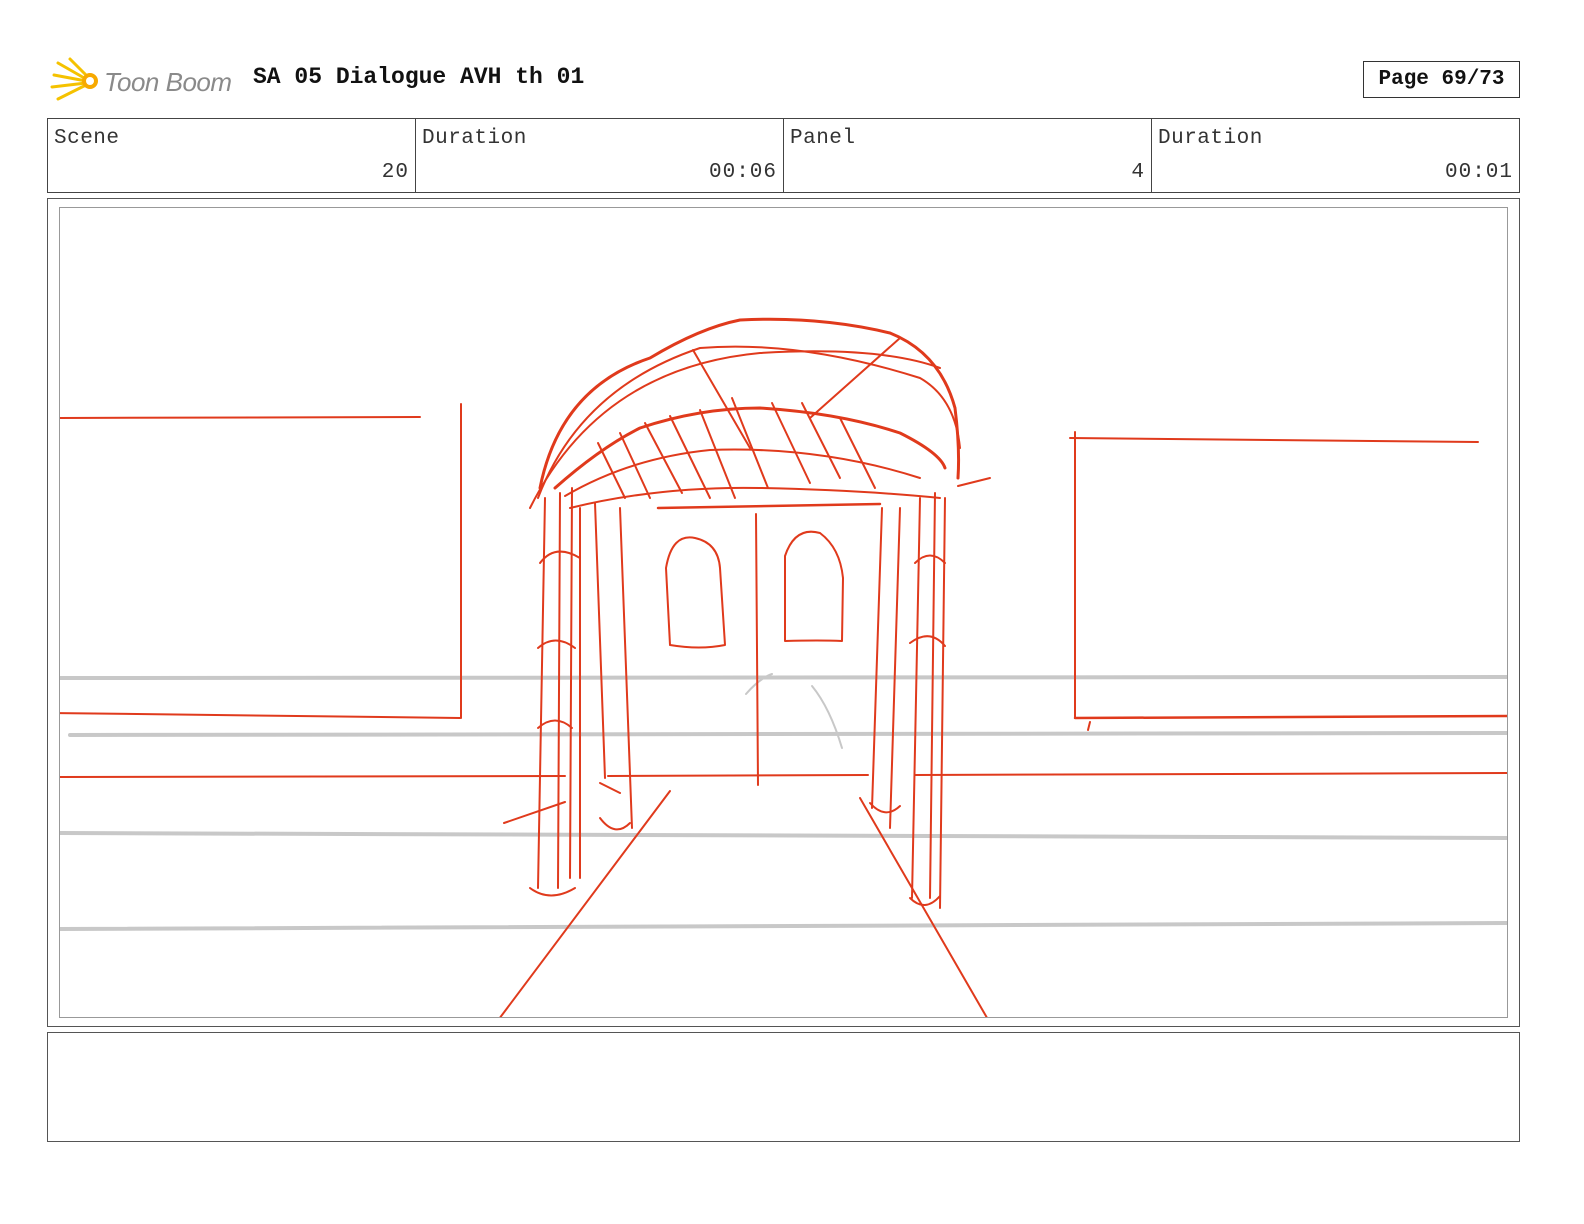 The width and height of the screenshot is (1584, 1224). What do you see at coordinates (87, 138) in the screenshot?
I see `scene-label: Scene` at bounding box center [87, 138].